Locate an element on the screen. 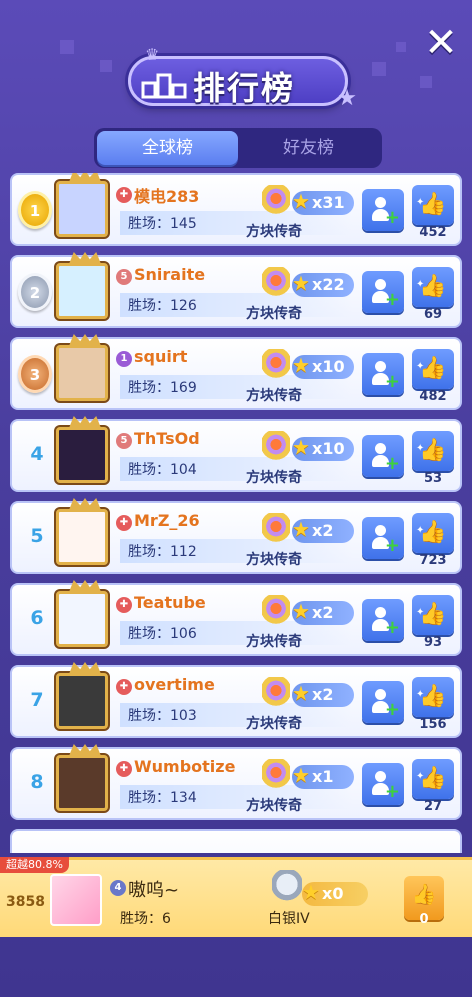 This screenshot has height=997, width=472. table-row: 1 ✚ 模电283 胜场：145 方块传奇 ★ x31 + ✦ 👍 452 is located at coordinates (236, 209).